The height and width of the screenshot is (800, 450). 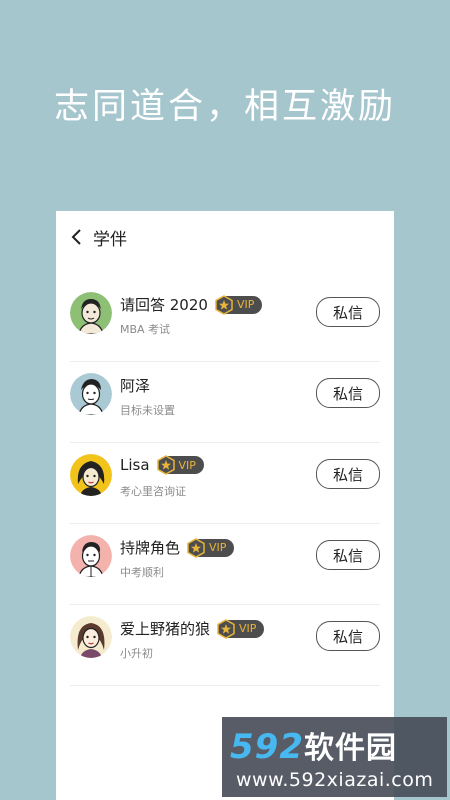 I want to click on watermark-brand: 592软件园, so click(x=313, y=745).